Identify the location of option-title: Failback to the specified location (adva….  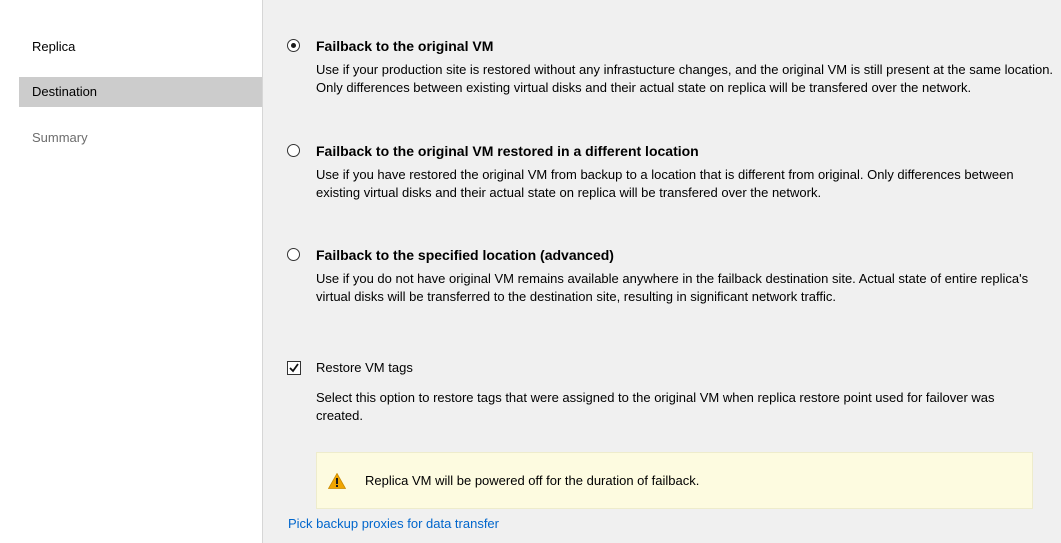
(465, 255).